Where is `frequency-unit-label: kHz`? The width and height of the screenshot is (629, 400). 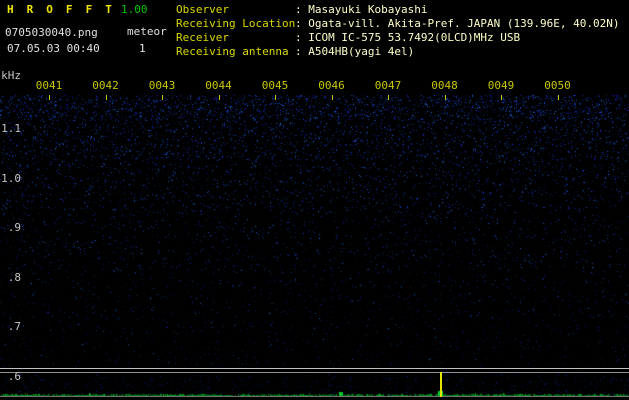 frequency-unit-label: kHz is located at coordinates (11, 75).